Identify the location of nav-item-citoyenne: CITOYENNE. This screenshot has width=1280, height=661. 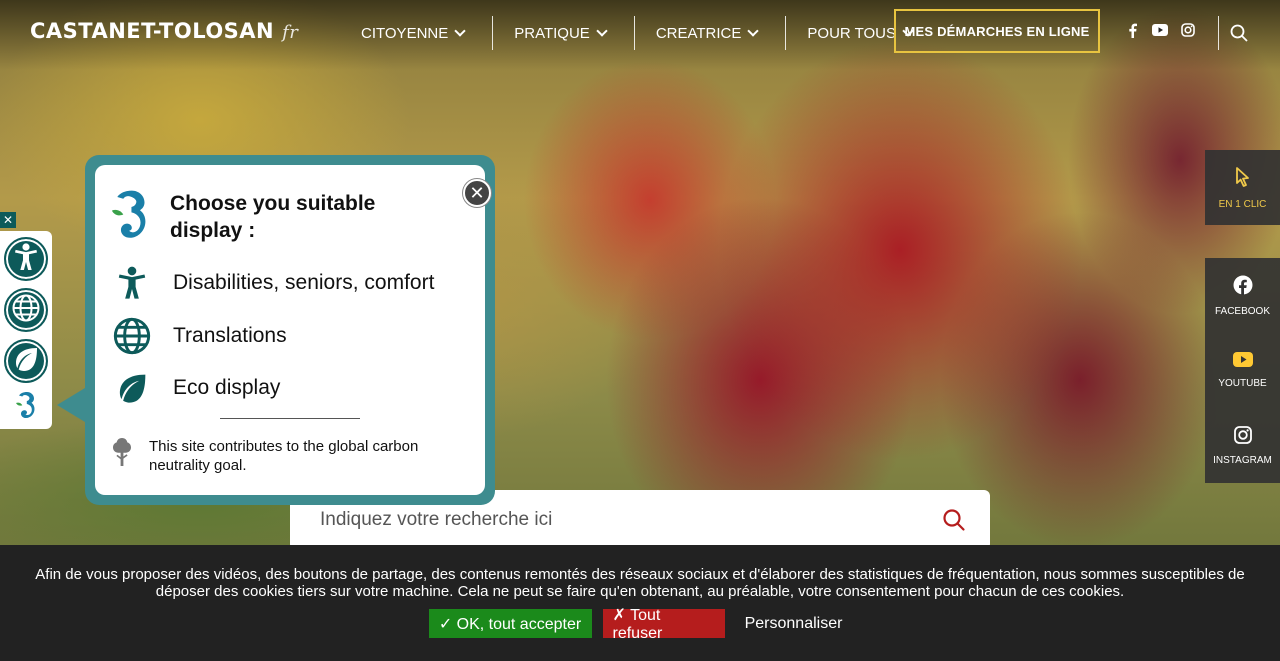
(417, 33).